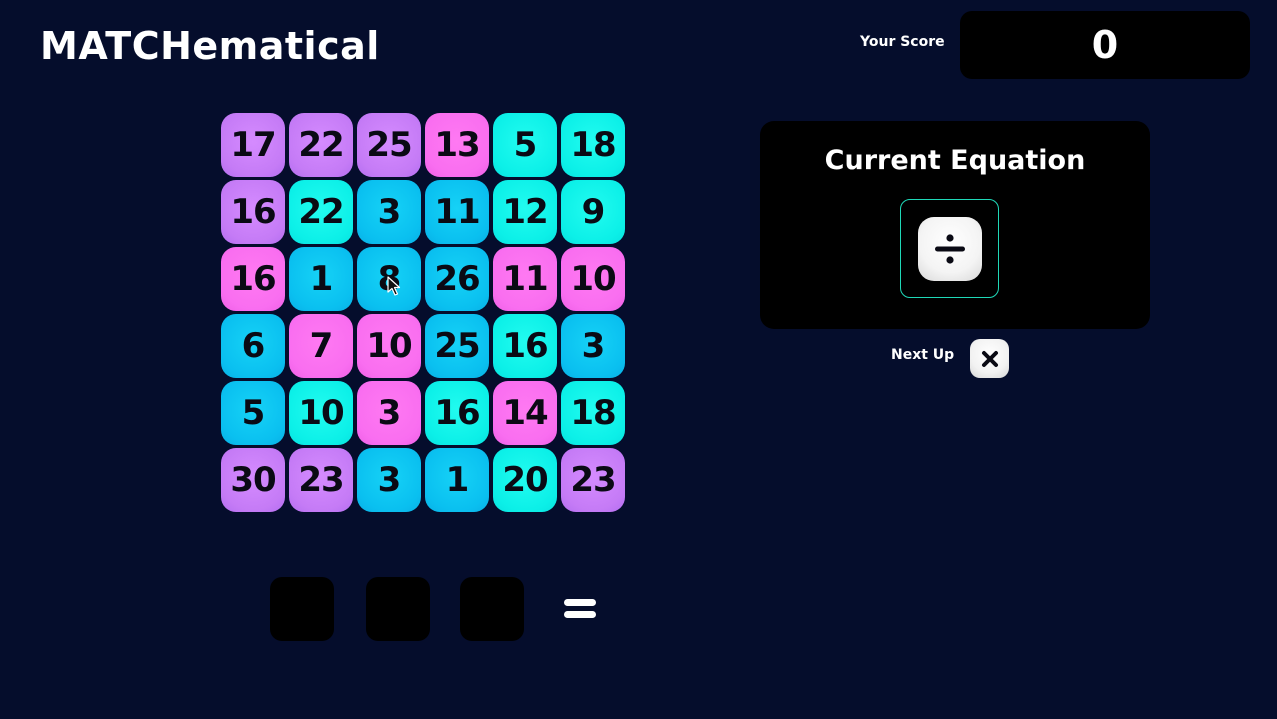  Describe the element at coordinates (525, 480) in the screenshot. I see `number-tile: 20` at that location.